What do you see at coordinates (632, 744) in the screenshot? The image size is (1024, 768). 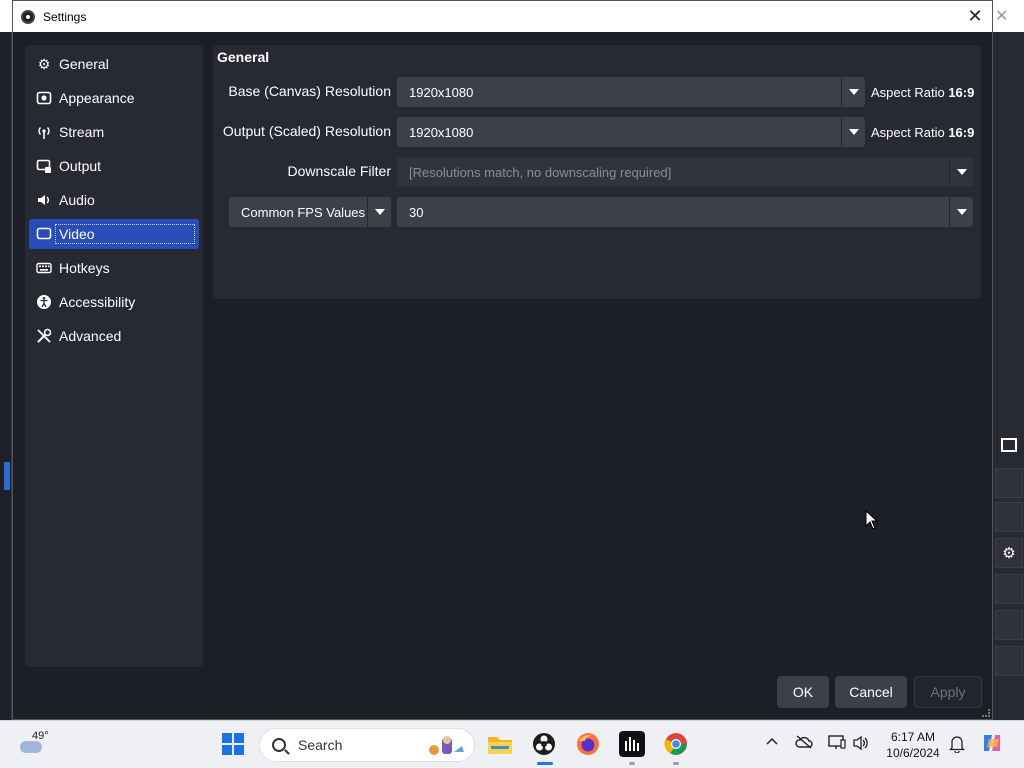 I see `audio-meter-app-icon` at bounding box center [632, 744].